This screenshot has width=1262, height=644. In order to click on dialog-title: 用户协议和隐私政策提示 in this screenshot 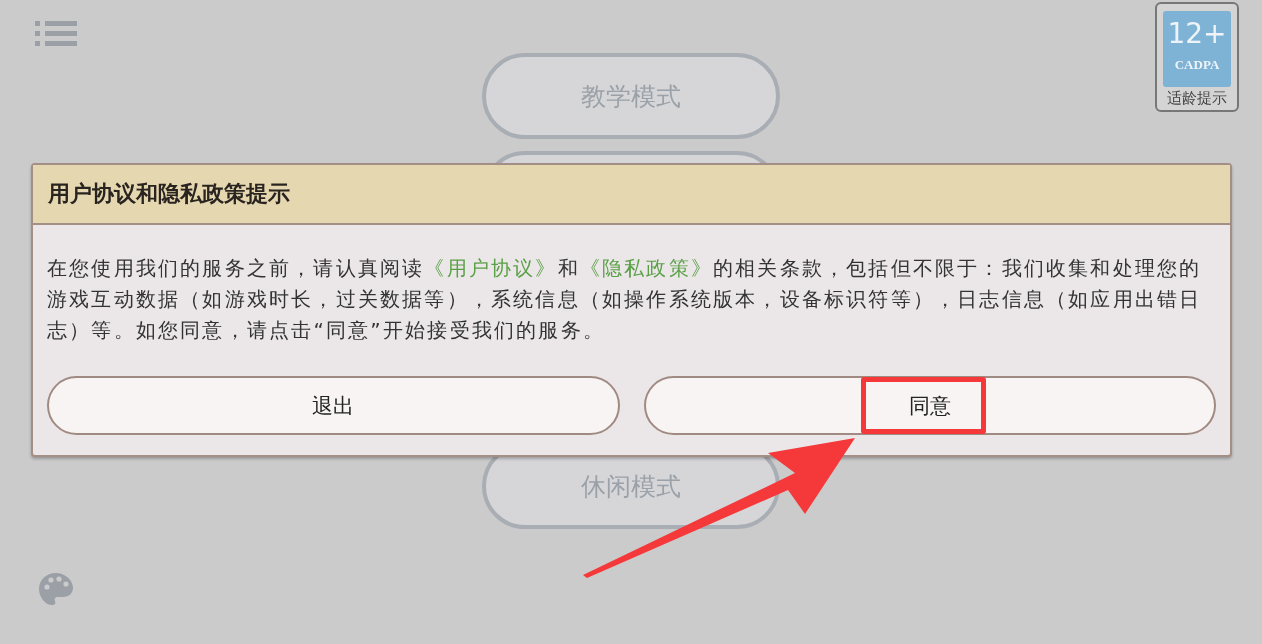, I will do `click(169, 194)`.